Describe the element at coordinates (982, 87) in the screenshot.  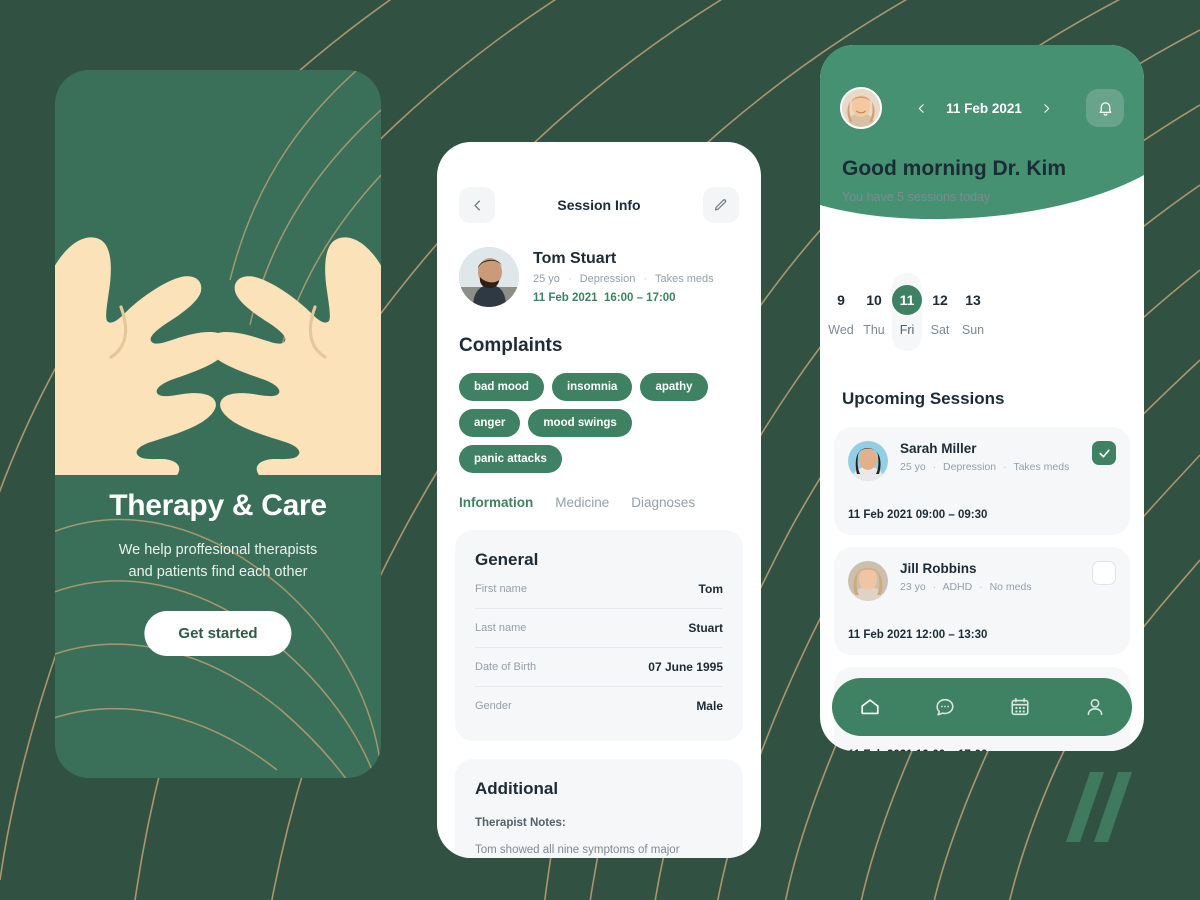
I see `dashboard-topbar: 11 Feb 2021` at that location.